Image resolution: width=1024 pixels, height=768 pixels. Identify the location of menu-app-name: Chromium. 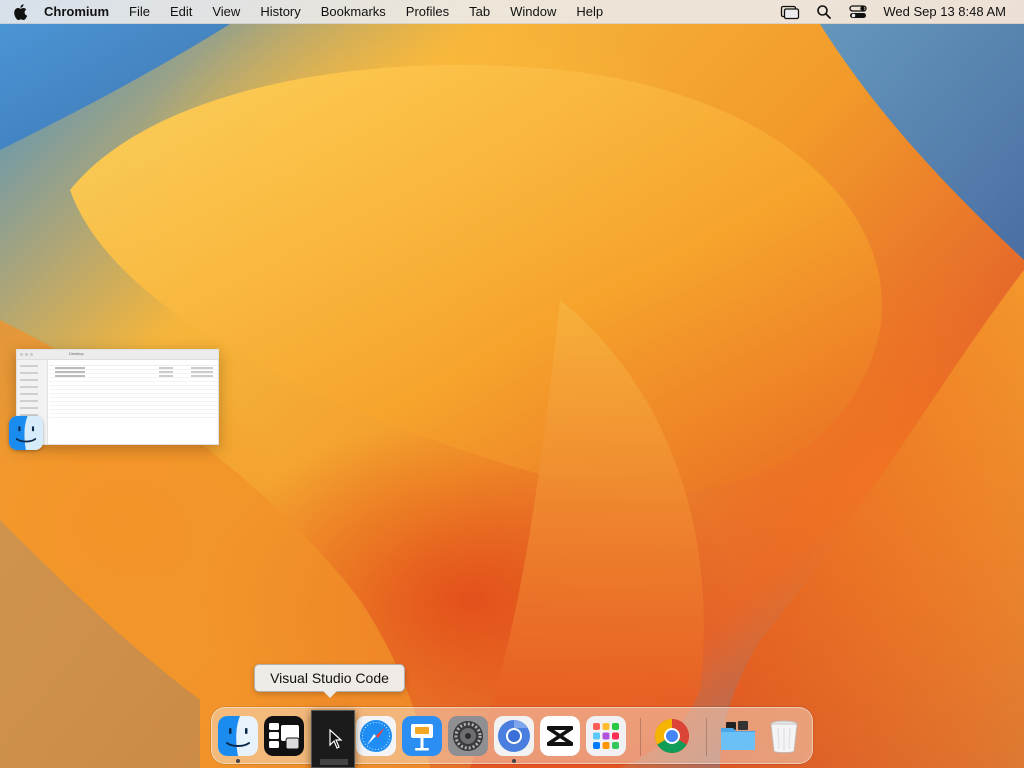
(79, 12).